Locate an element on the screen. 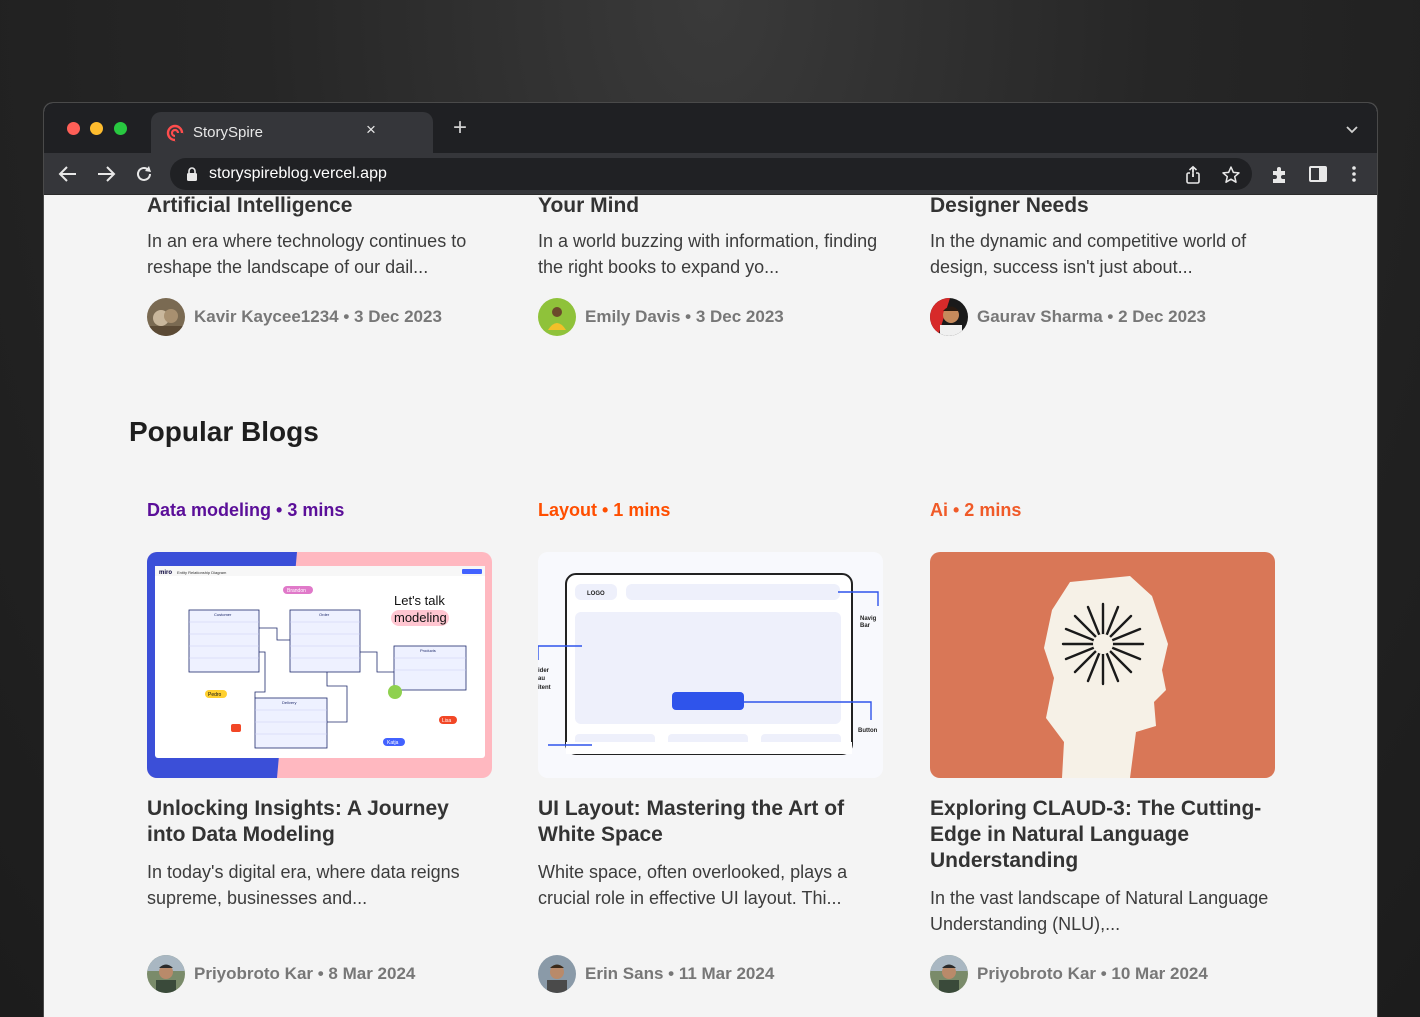  claude-head-image is located at coordinates (1106, 677).